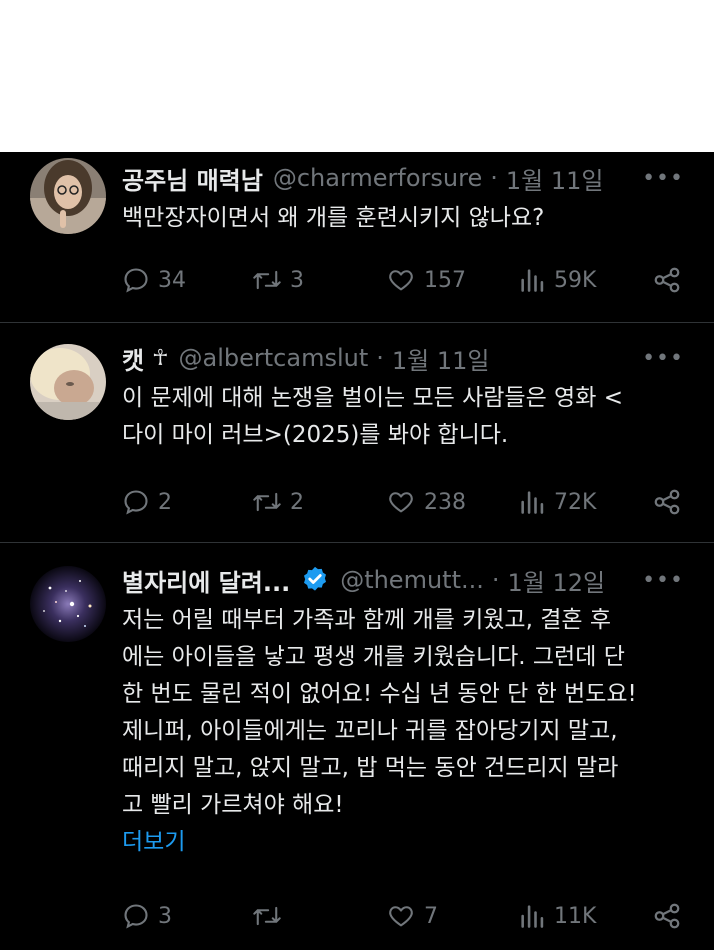 The width and height of the screenshot is (714, 950). What do you see at coordinates (165, 502) in the screenshot?
I see `reply-count: 2` at bounding box center [165, 502].